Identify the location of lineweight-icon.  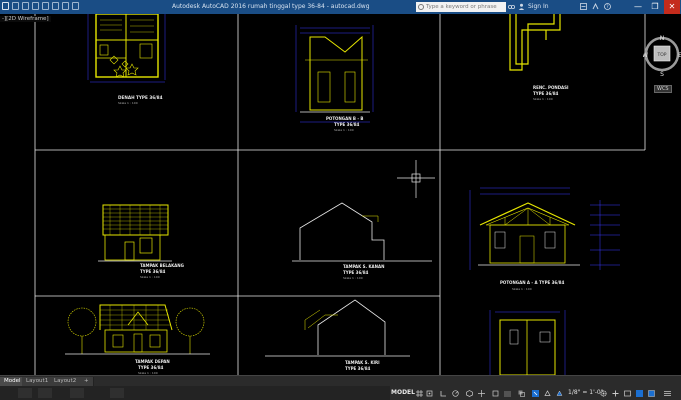
(507, 393).